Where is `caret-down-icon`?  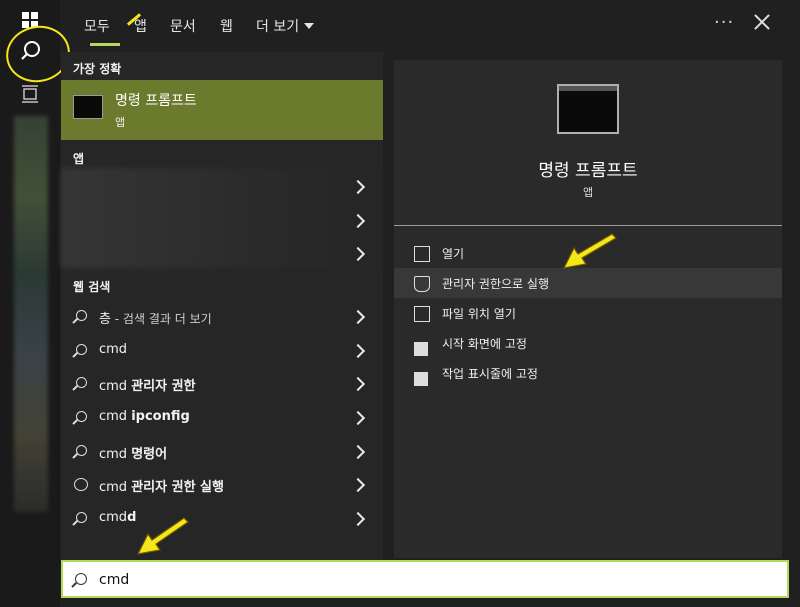
caret-down-icon is located at coordinates (309, 26).